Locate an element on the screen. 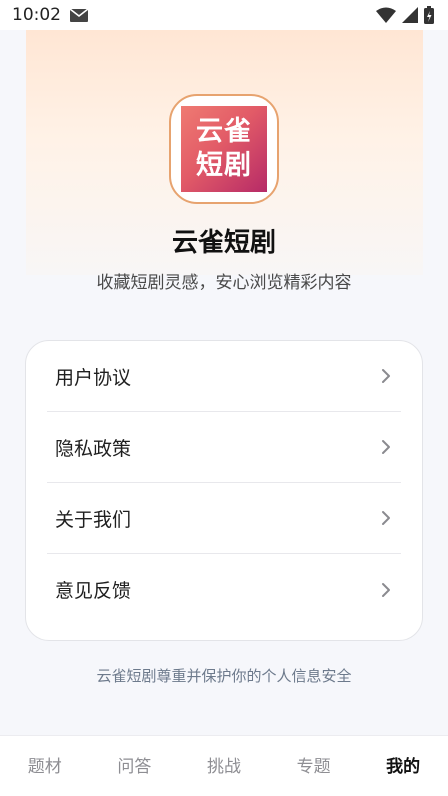 The width and height of the screenshot is (448, 796). tab-qa: 问答 is located at coordinates (134, 764).